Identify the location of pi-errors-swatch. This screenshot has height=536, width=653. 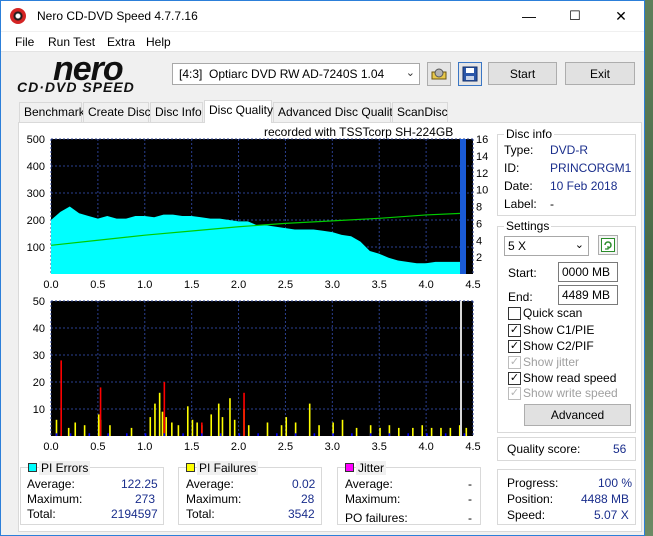
(32, 467).